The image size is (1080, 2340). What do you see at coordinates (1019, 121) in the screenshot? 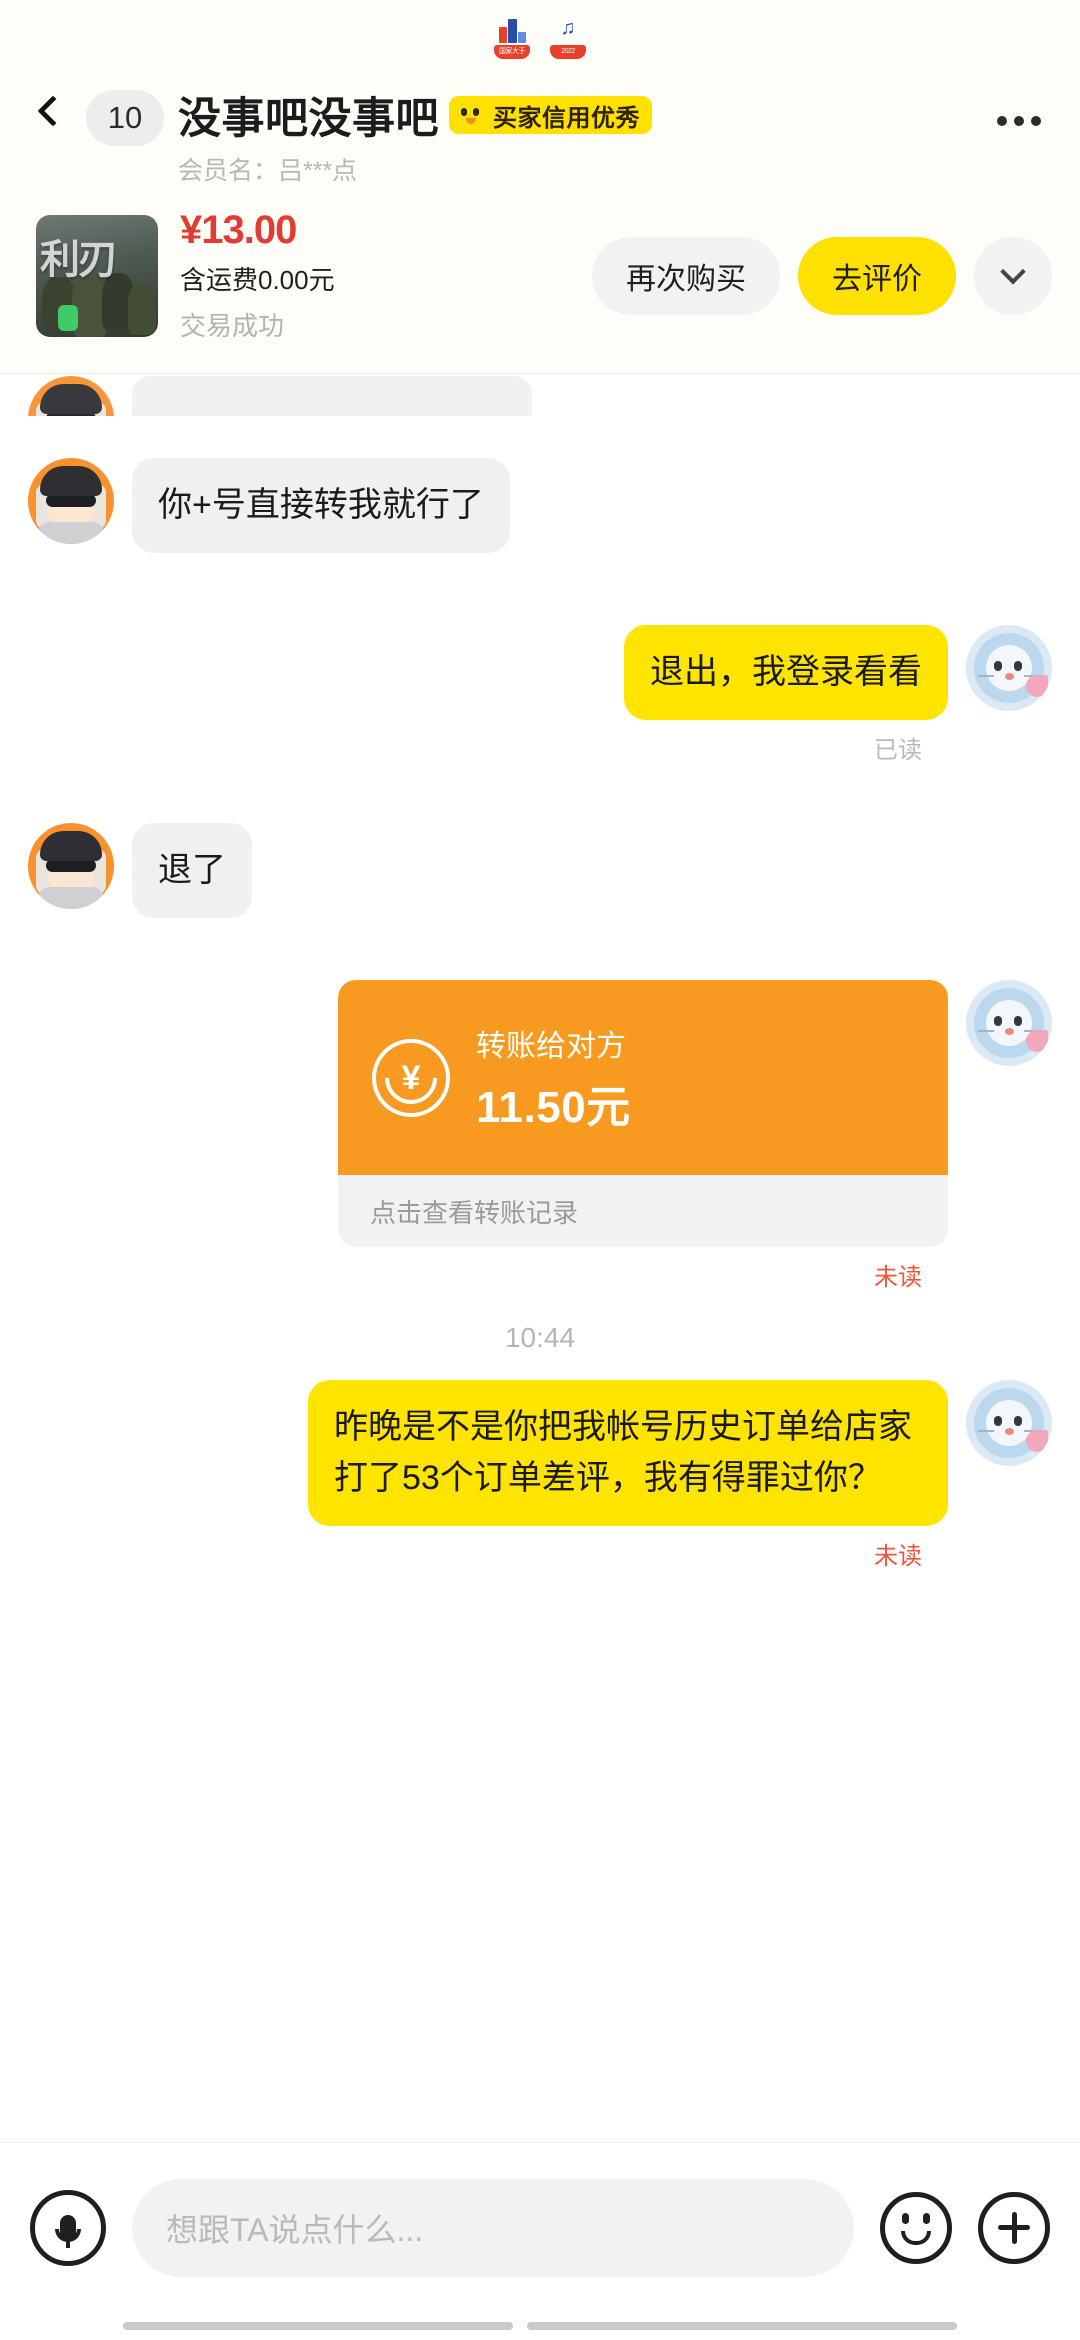
I see `more-options-button` at bounding box center [1019, 121].